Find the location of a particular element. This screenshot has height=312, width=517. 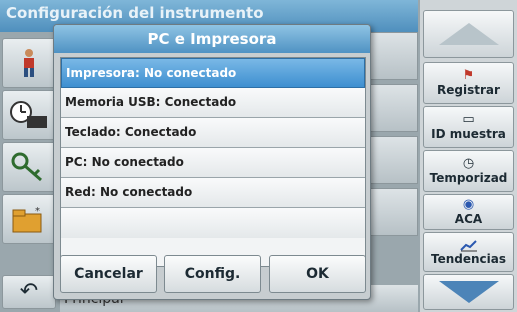

dialog-button-row: Cancelar Config. OK is located at coordinates (213, 275).